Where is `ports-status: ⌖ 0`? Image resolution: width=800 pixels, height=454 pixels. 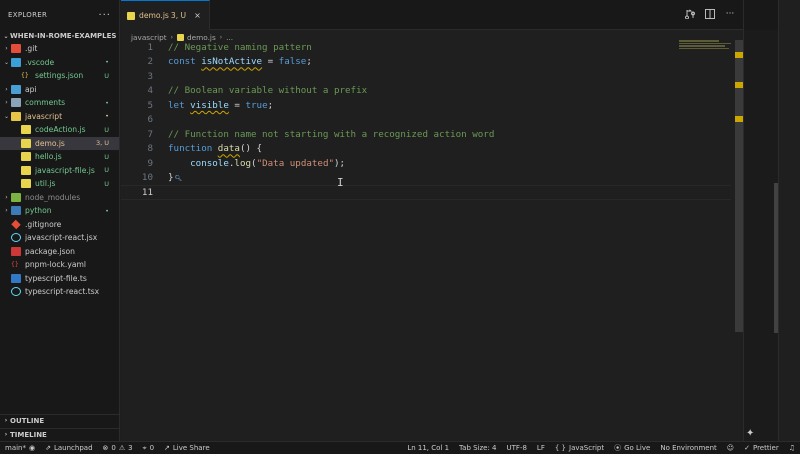
ports-status: ⌖ 0 is located at coordinates (148, 448).